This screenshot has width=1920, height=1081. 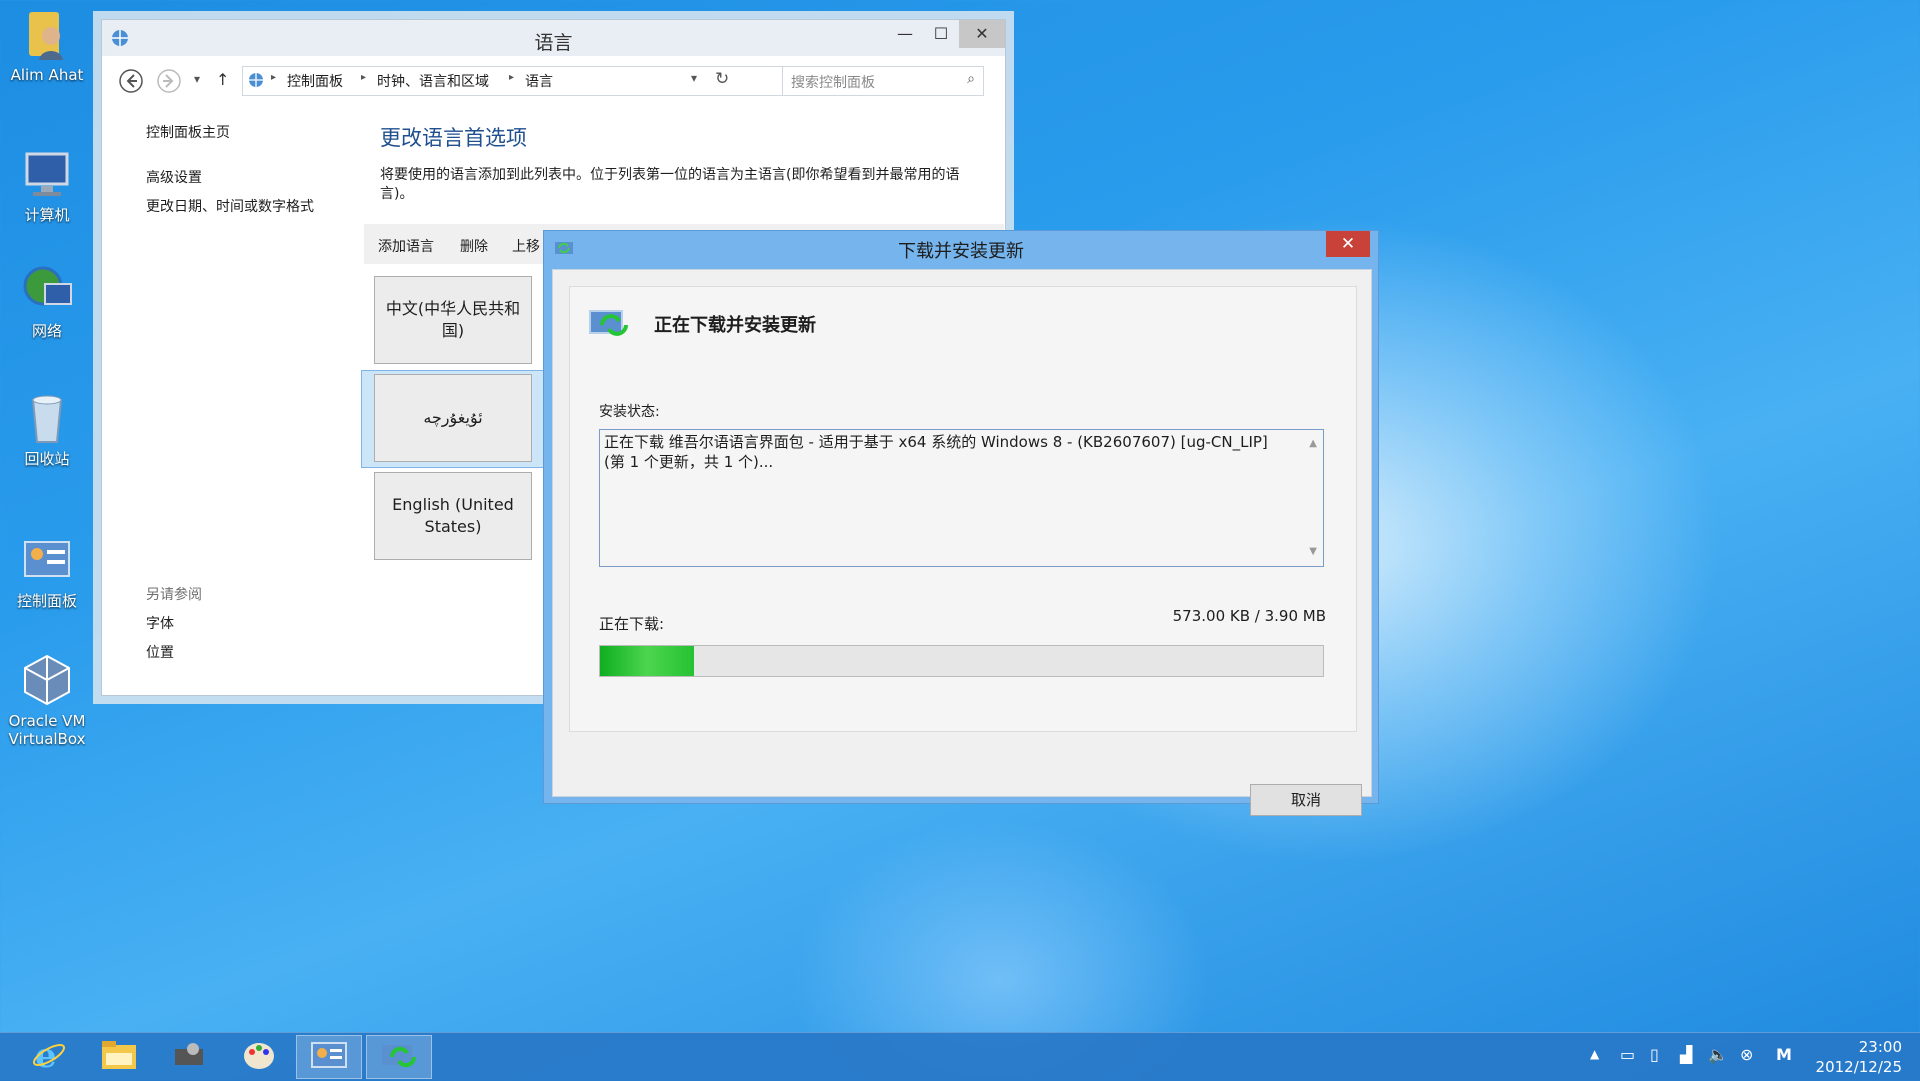 I want to click on refresh-icon: ↻, so click(x=722, y=79).